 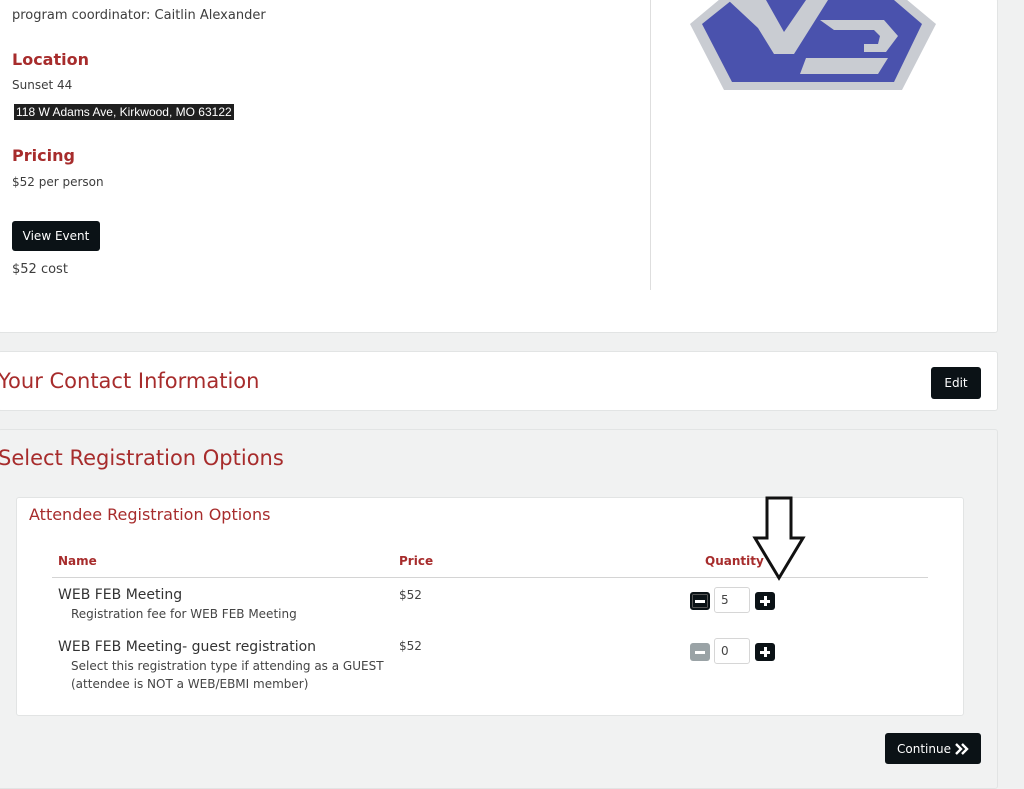 I want to click on option-name-guest-registration: WEB FEB Meeting- guest registration, so click(x=187, y=647).